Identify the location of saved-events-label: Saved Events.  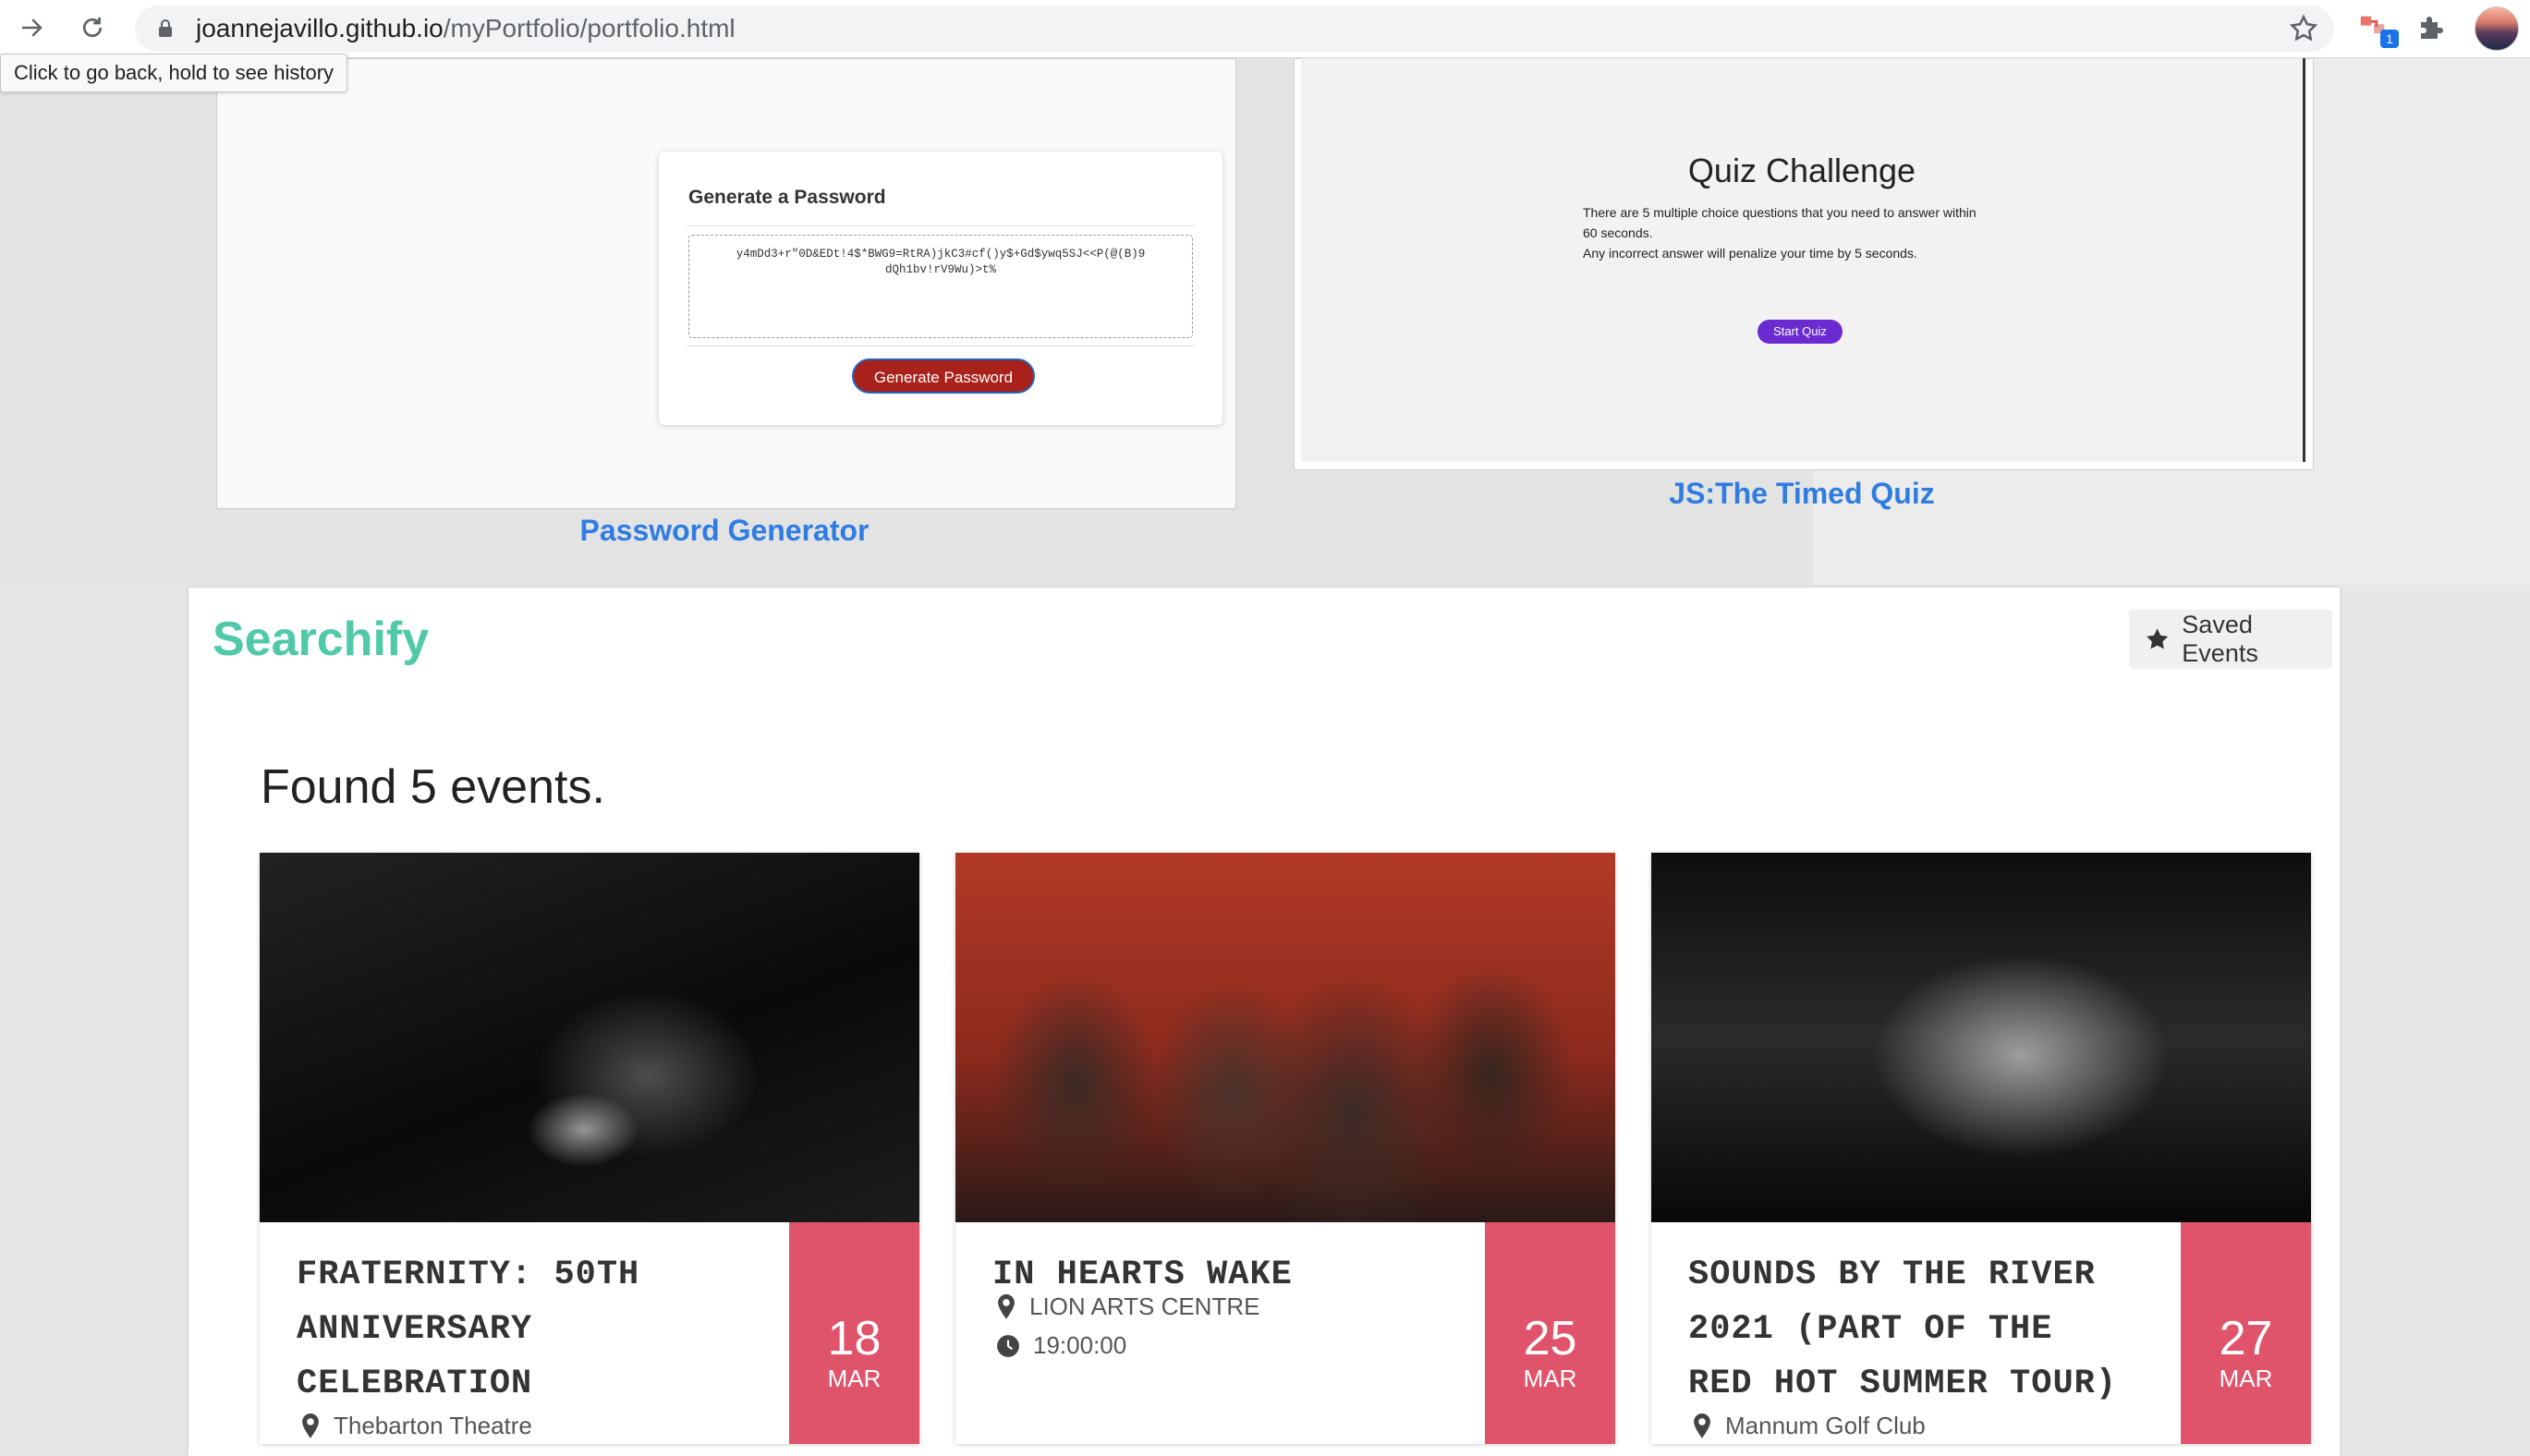
(2220, 639).